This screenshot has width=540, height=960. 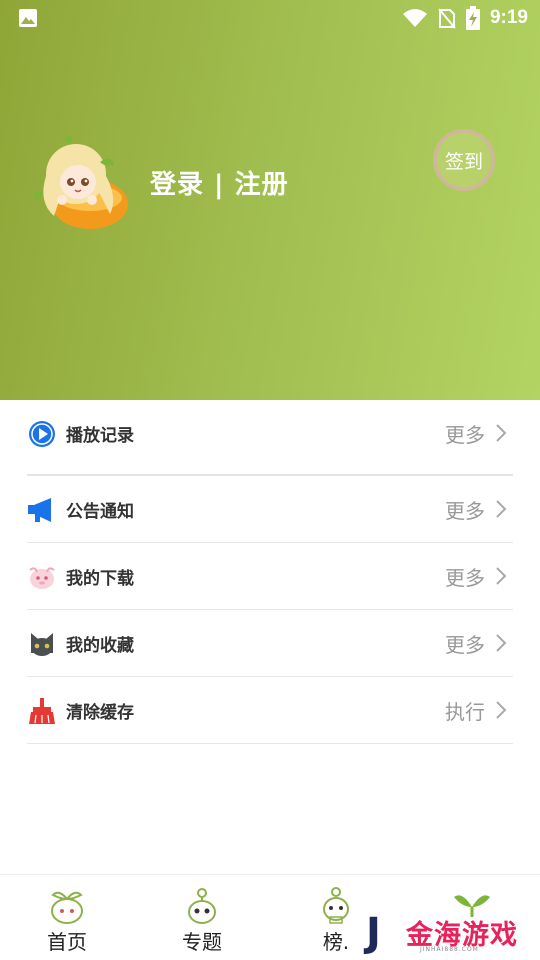 What do you see at coordinates (100, 436) in the screenshot?
I see `menu-item-label: 播放记录` at bounding box center [100, 436].